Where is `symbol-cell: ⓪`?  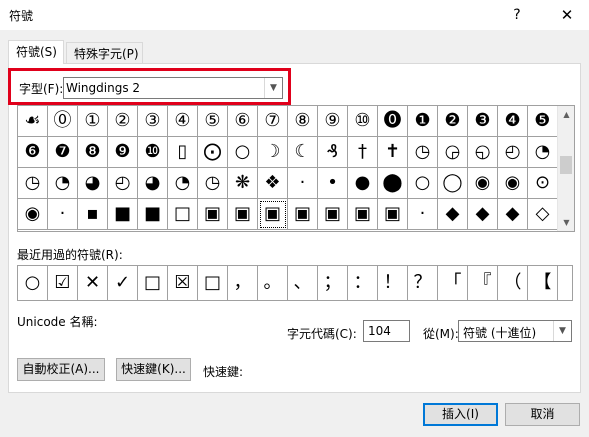
symbol-cell: ⓪ is located at coordinates (63, 121).